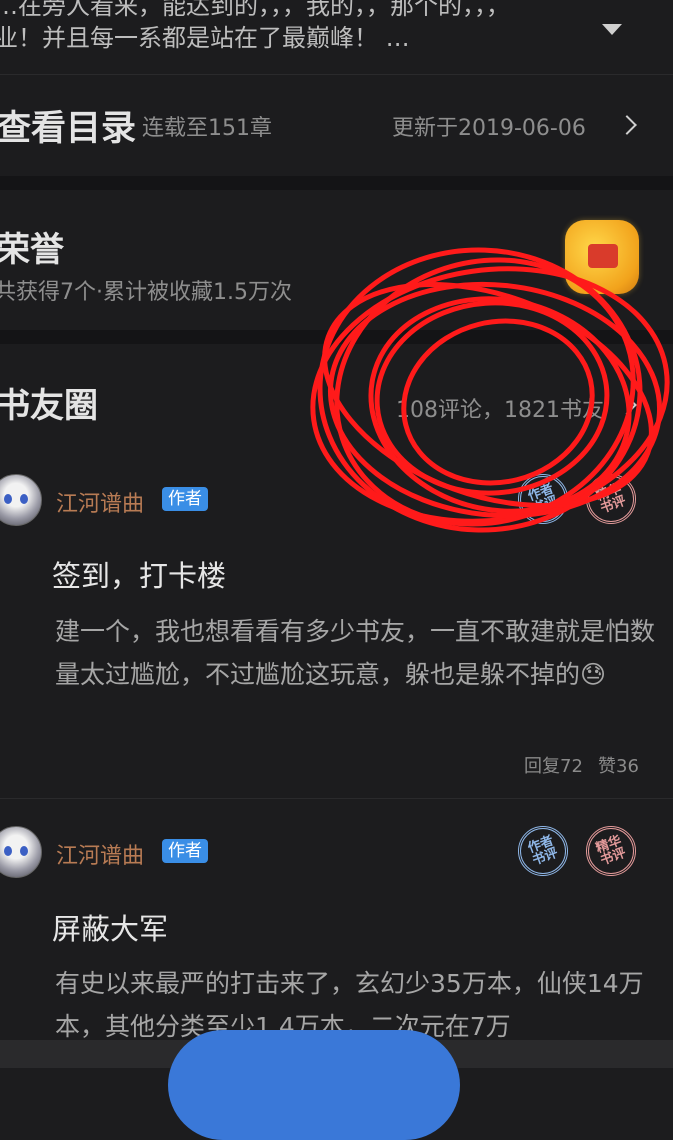 The width and height of the screenshot is (673, 1140). Describe the element at coordinates (553, 765) in the screenshot. I see `post-reply-count: 回复72` at that location.